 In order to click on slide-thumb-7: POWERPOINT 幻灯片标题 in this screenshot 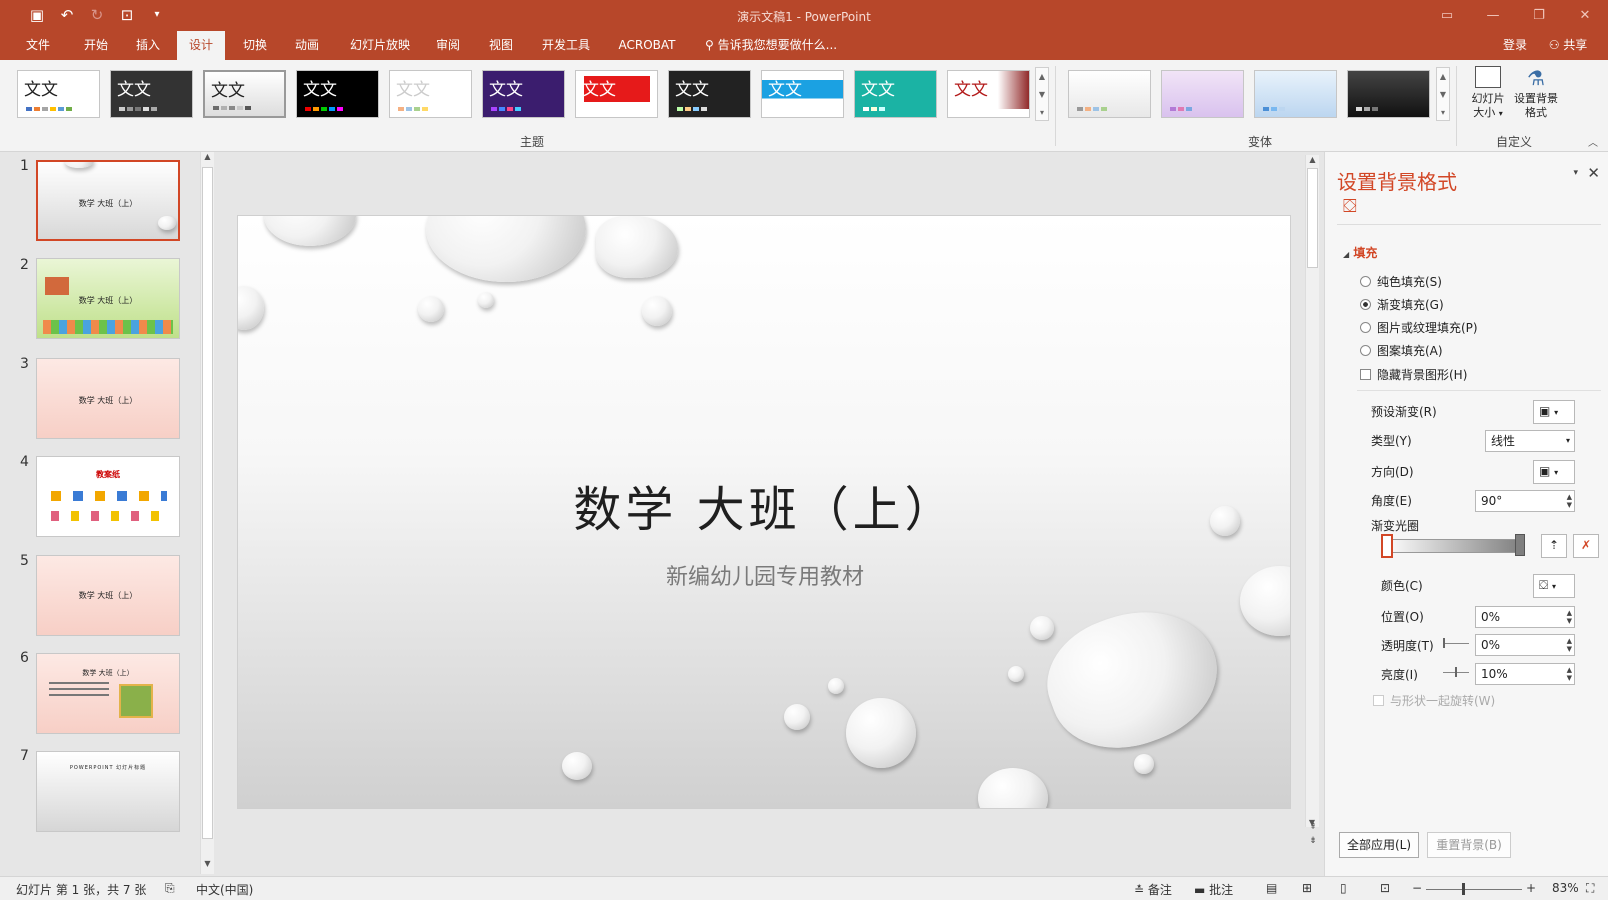, I will do `click(108, 791)`.